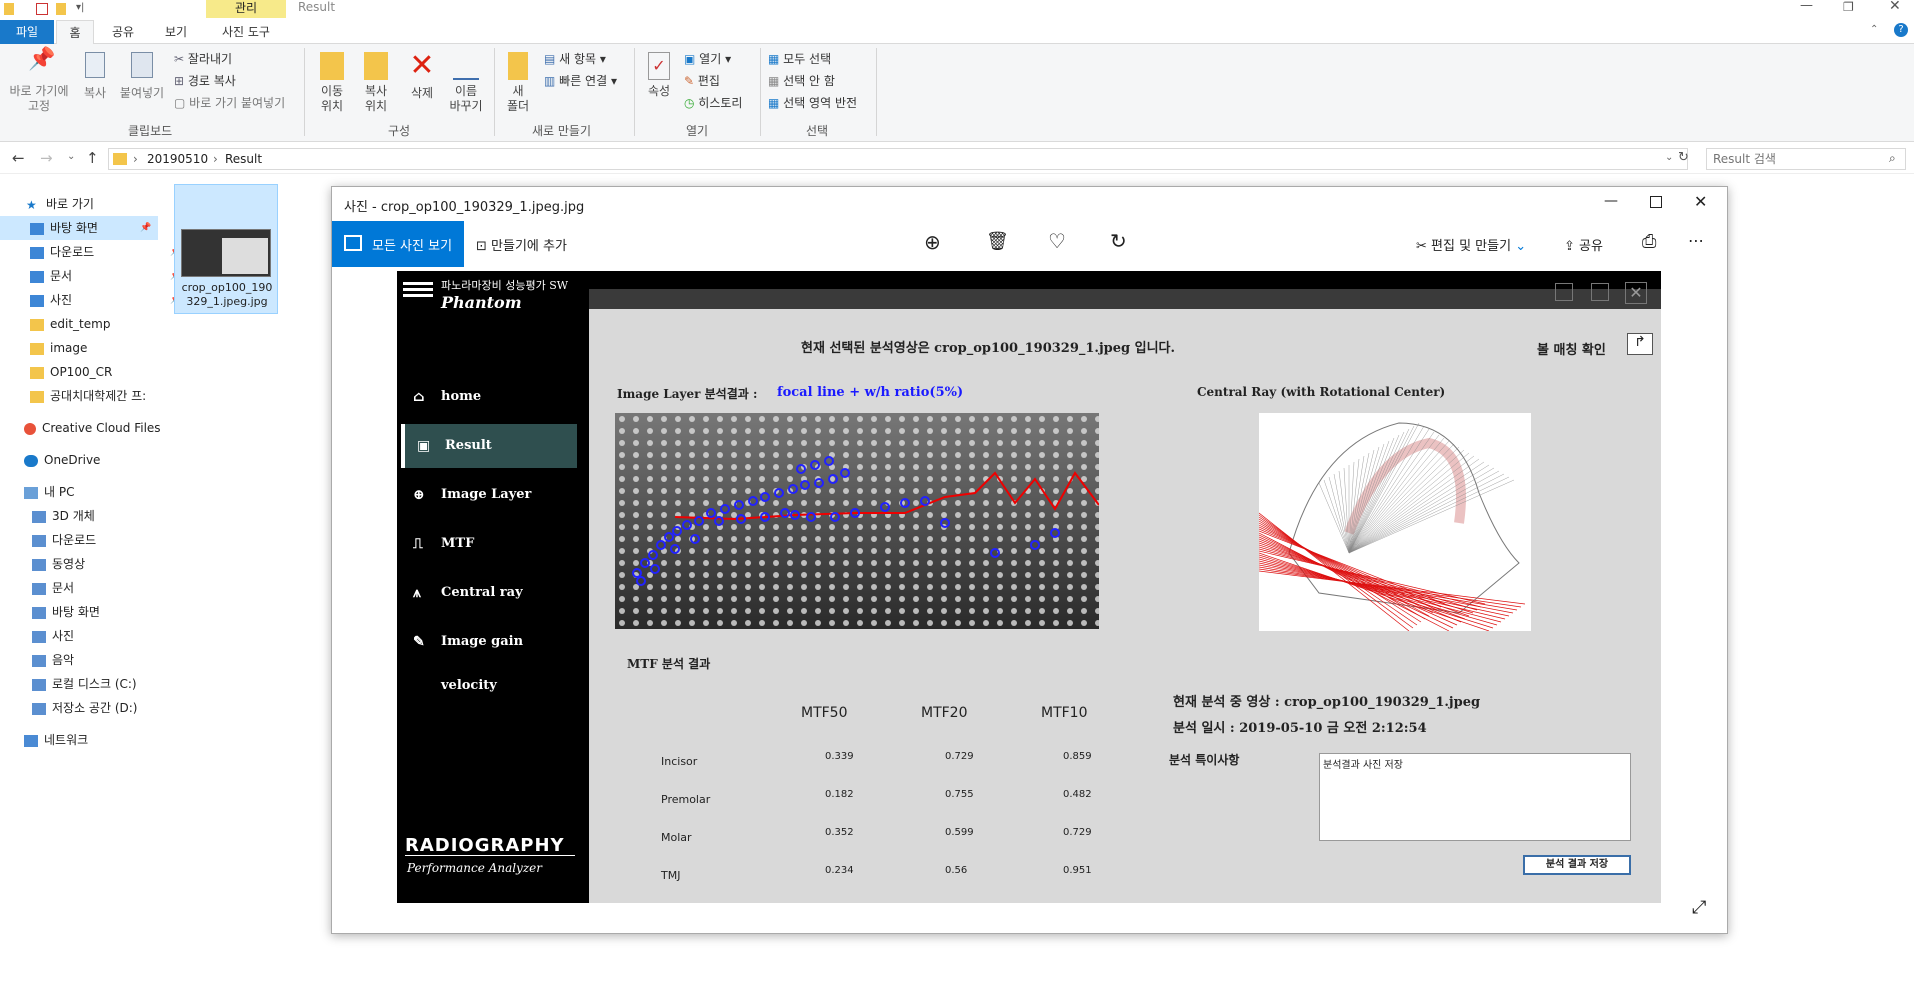  Describe the element at coordinates (42, 9) in the screenshot. I see `properties-quick-icon` at that location.